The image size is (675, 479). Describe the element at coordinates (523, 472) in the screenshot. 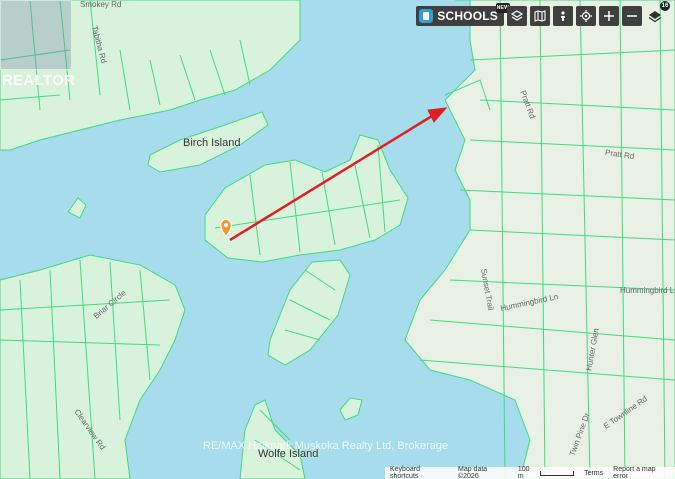

I see `scale-label: 100 m` at that location.